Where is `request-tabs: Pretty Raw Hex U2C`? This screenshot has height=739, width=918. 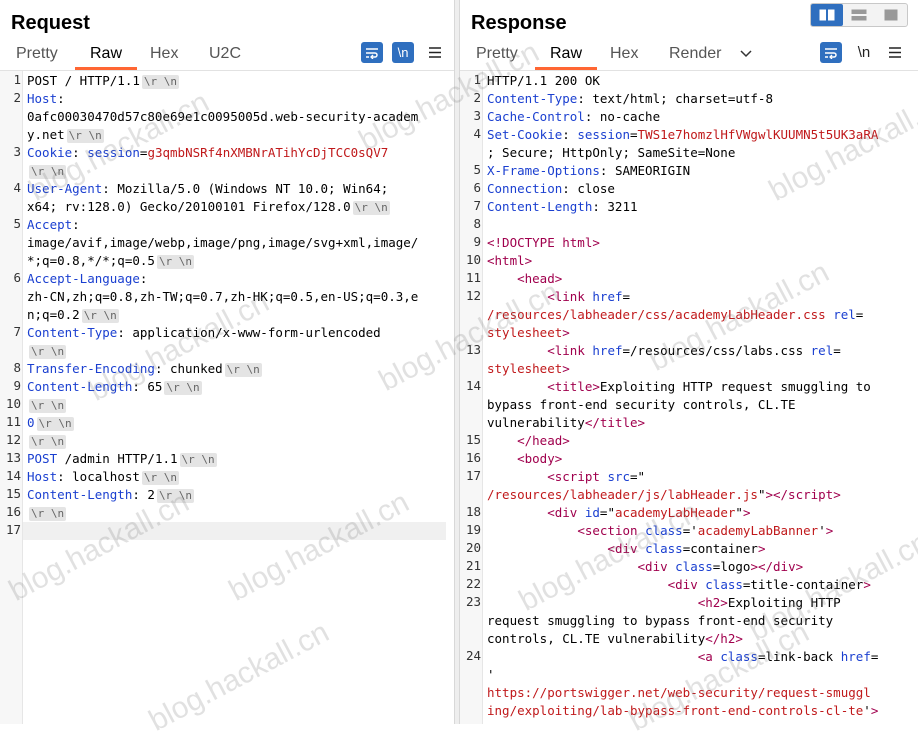 request-tabs: Pretty Raw Hex U2C is located at coordinates (227, 56).